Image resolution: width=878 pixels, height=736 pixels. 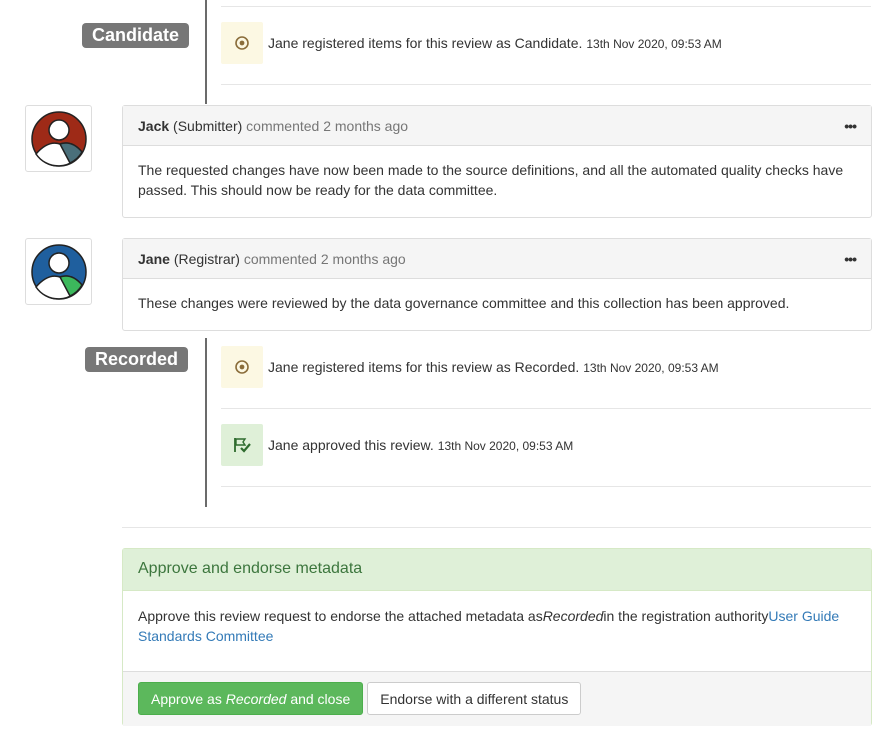 What do you see at coordinates (136, 35) in the screenshot?
I see `status-label-candidate: Candidate` at bounding box center [136, 35].